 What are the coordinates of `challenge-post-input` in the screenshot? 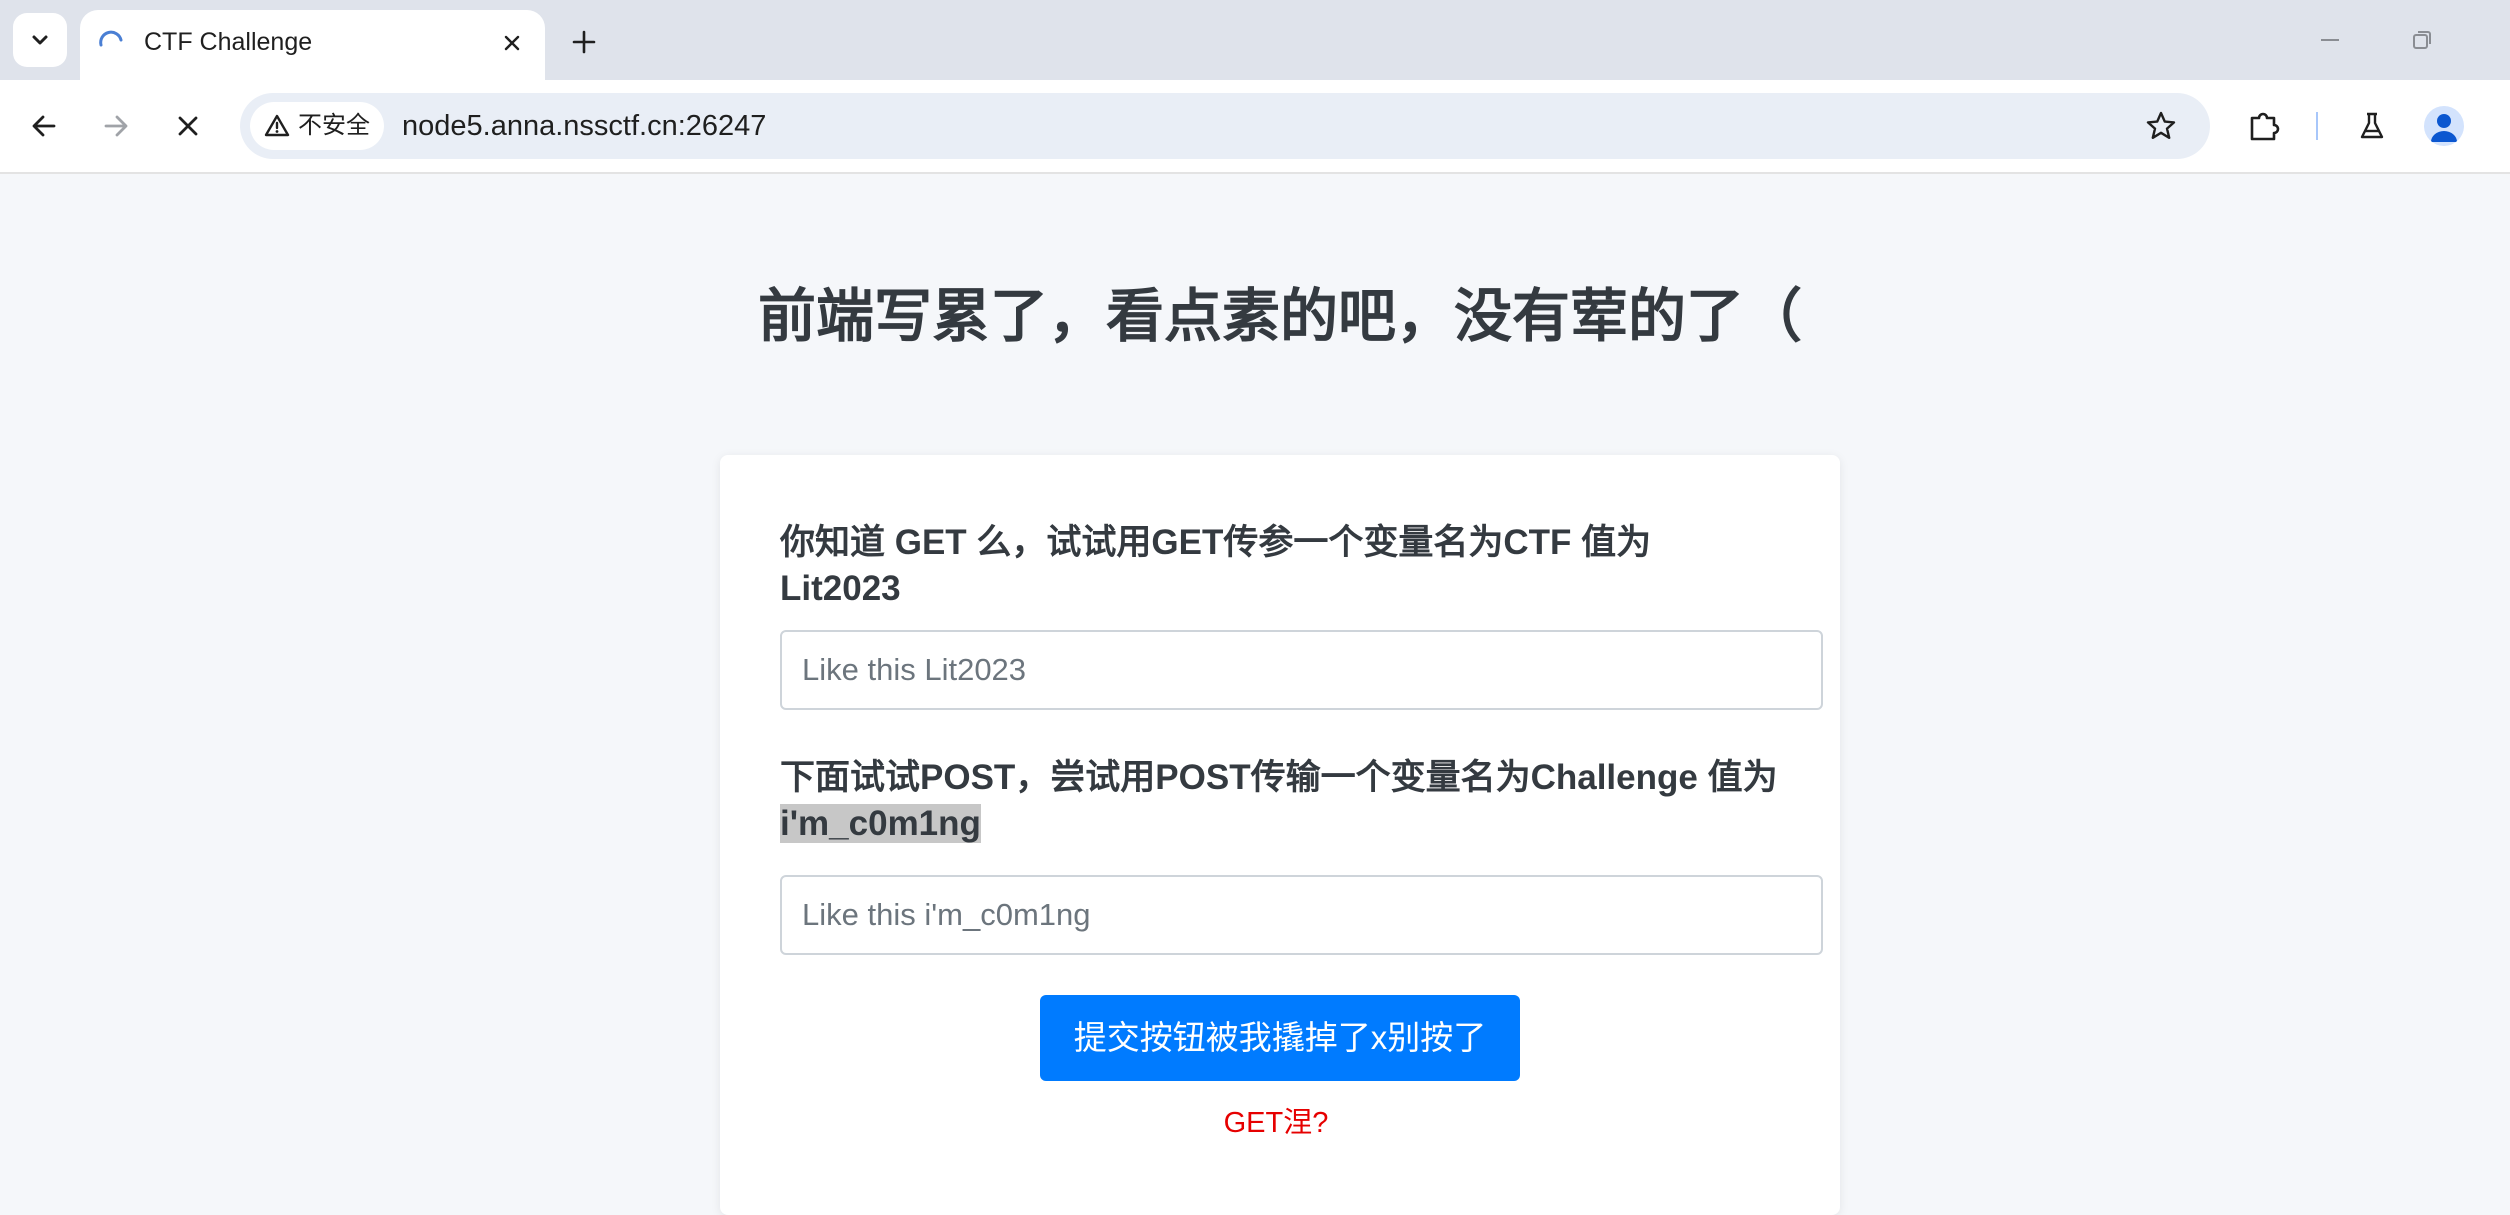 It's located at (1301, 915).